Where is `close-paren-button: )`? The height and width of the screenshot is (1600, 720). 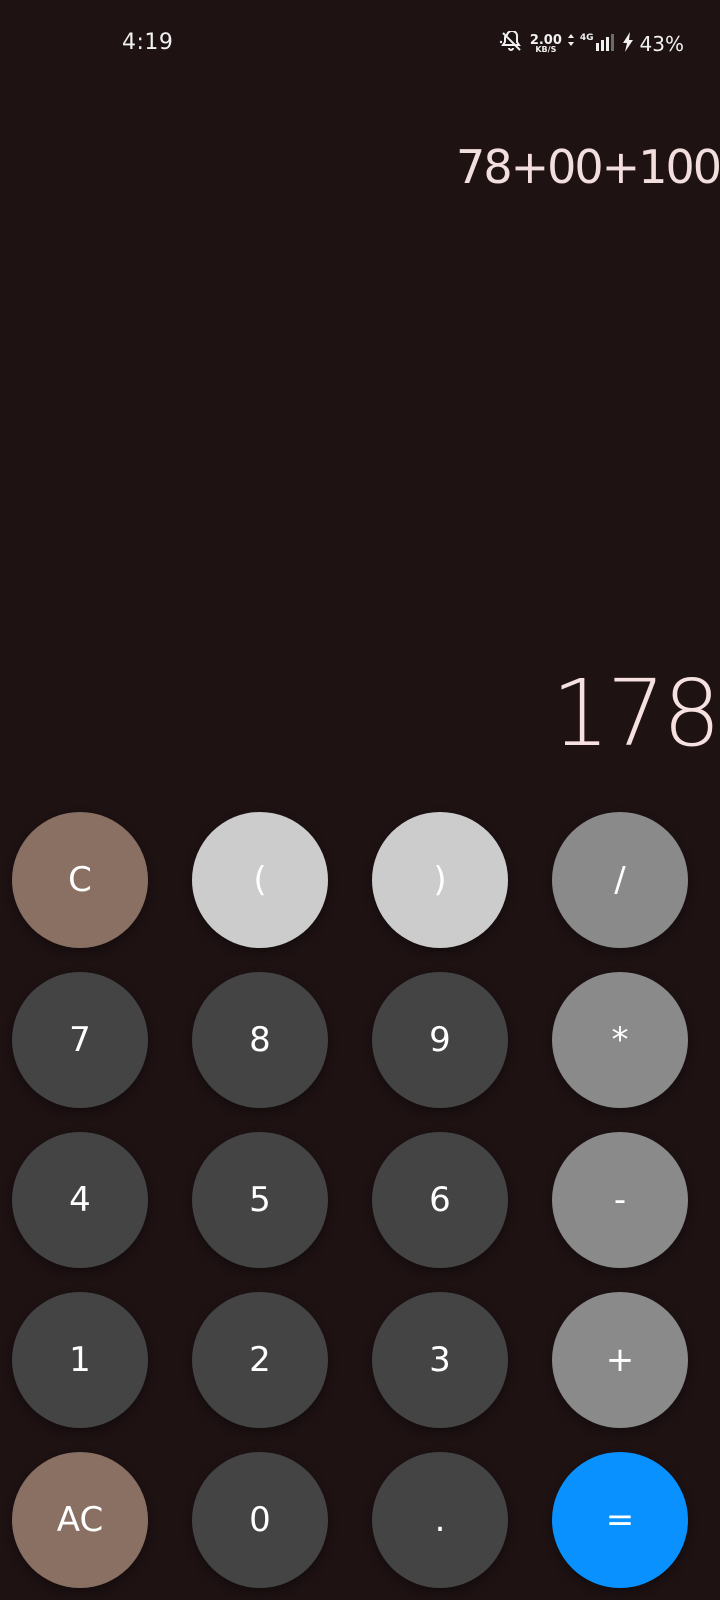 close-paren-button: ) is located at coordinates (440, 880).